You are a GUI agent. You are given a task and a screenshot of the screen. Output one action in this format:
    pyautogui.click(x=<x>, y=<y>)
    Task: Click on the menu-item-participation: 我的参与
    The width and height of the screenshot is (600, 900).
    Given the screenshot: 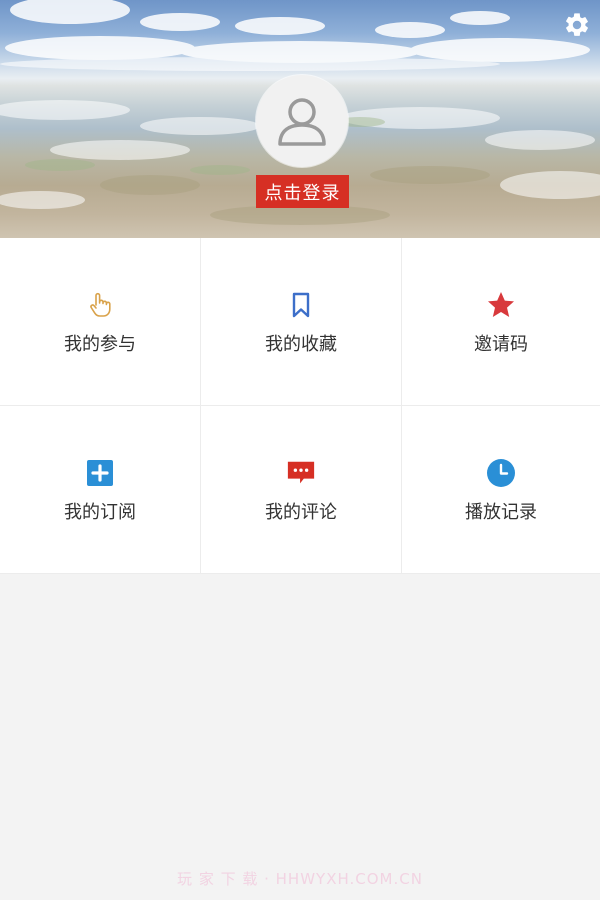 What is the action you would take?
    pyautogui.click(x=100, y=322)
    